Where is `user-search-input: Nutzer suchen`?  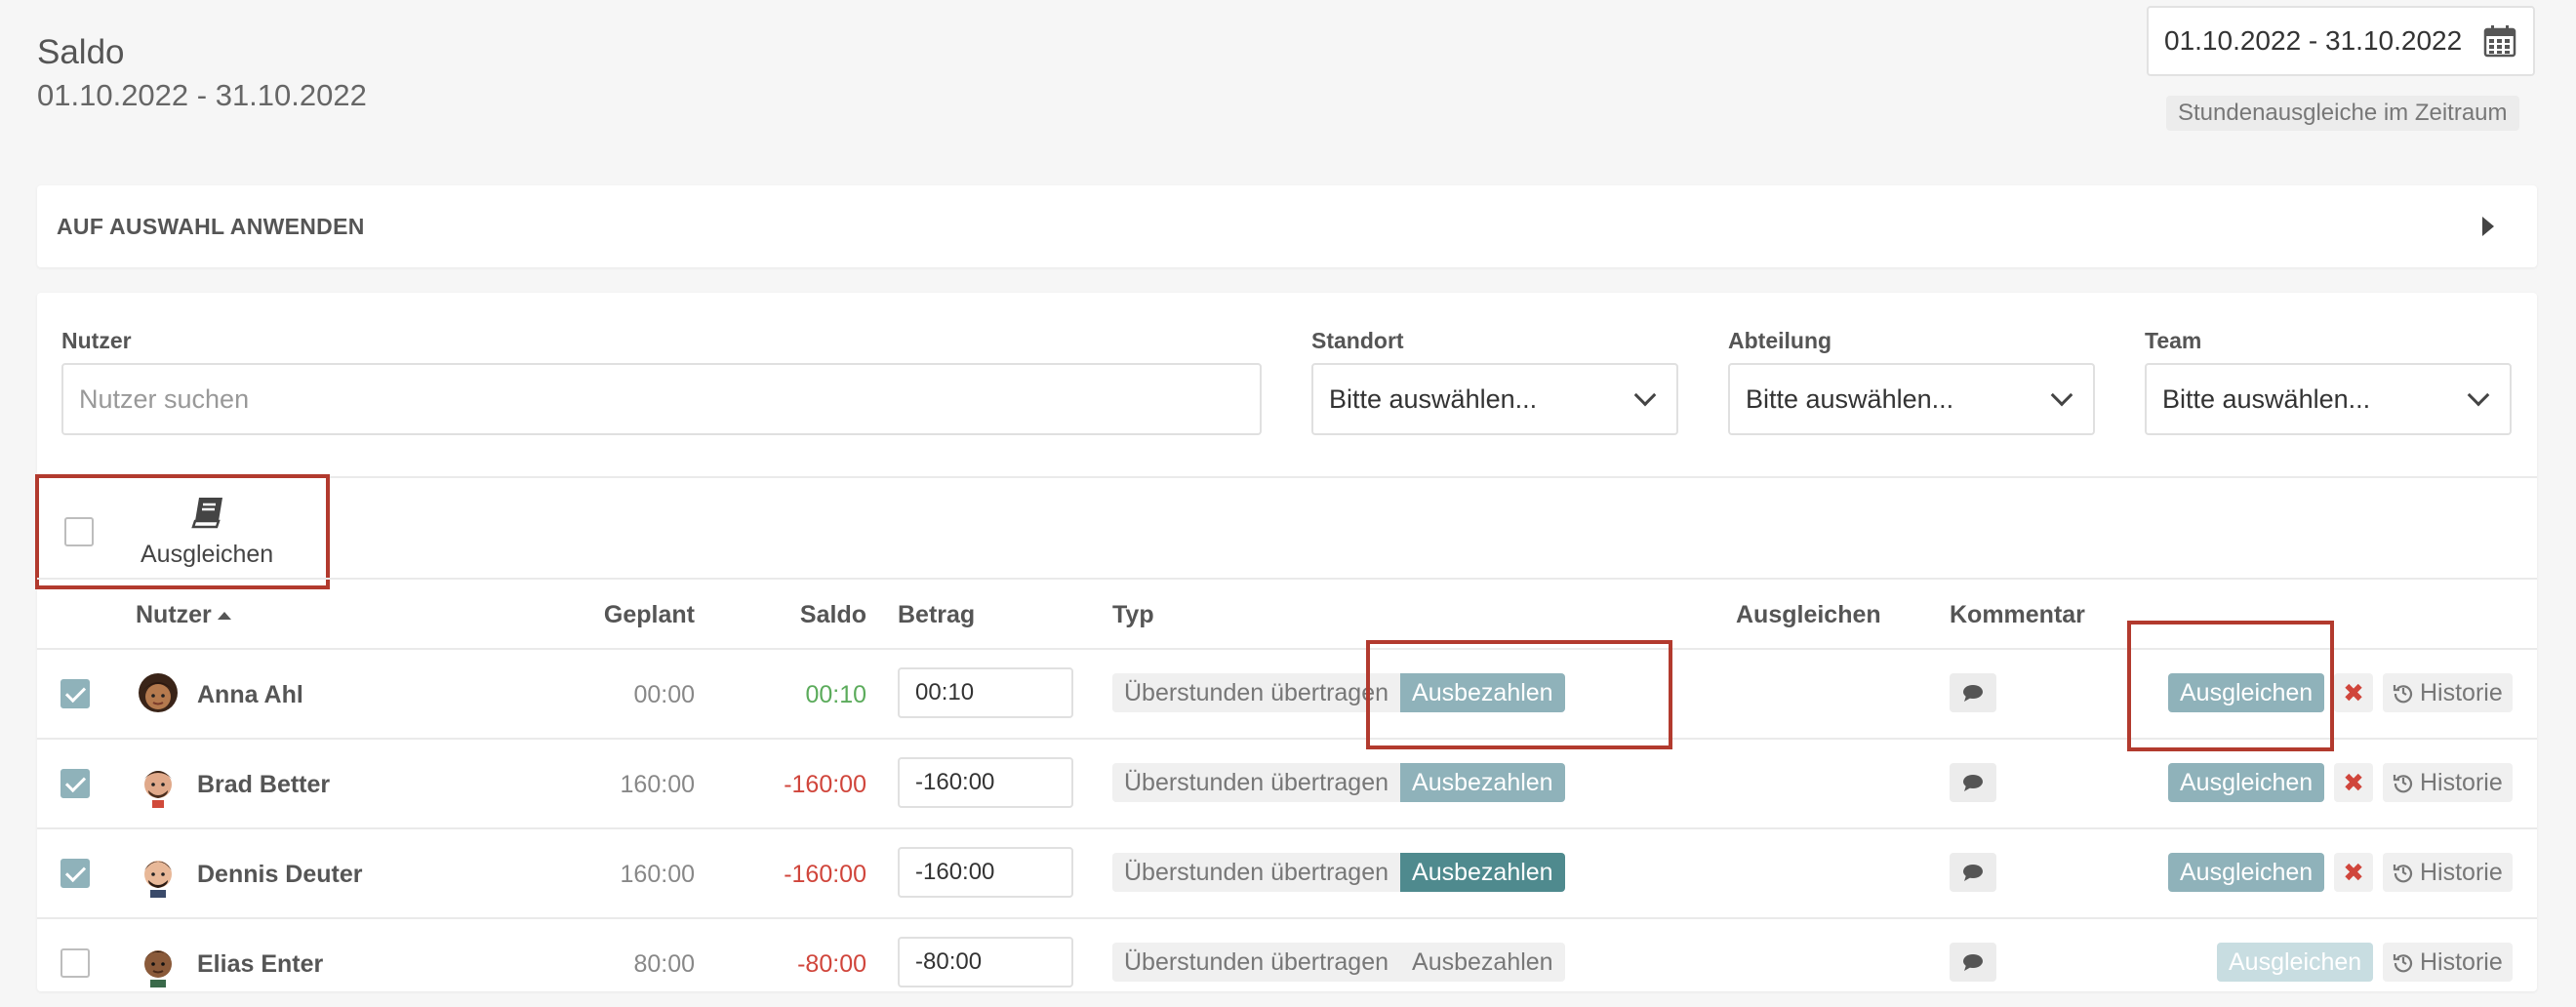
user-search-input: Nutzer suchen is located at coordinates (661, 399).